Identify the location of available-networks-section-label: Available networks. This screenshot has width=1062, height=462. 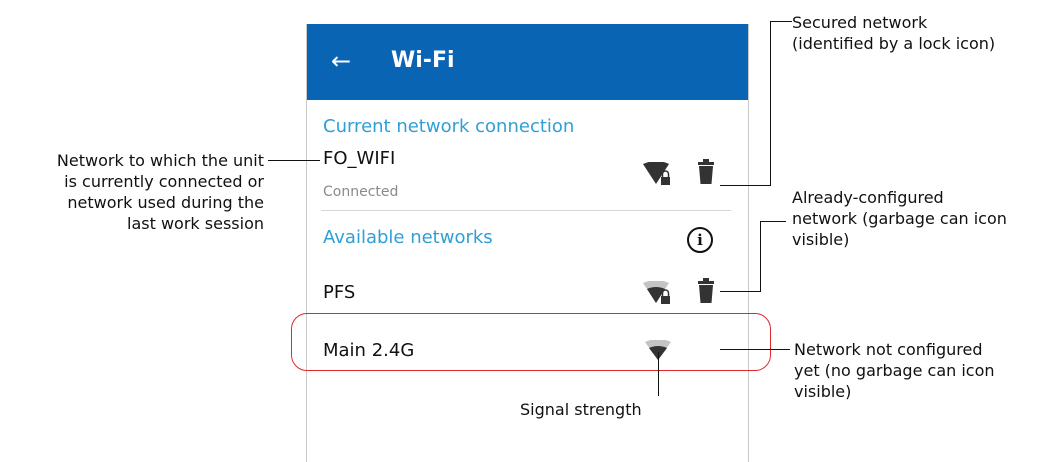
(408, 237).